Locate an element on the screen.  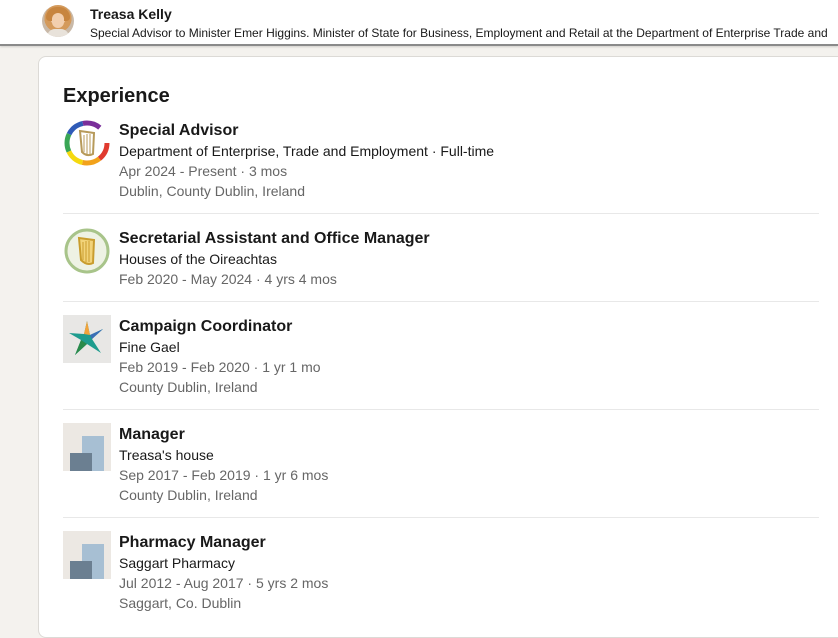
avatar-shirt is located at coordinates (58, 33).